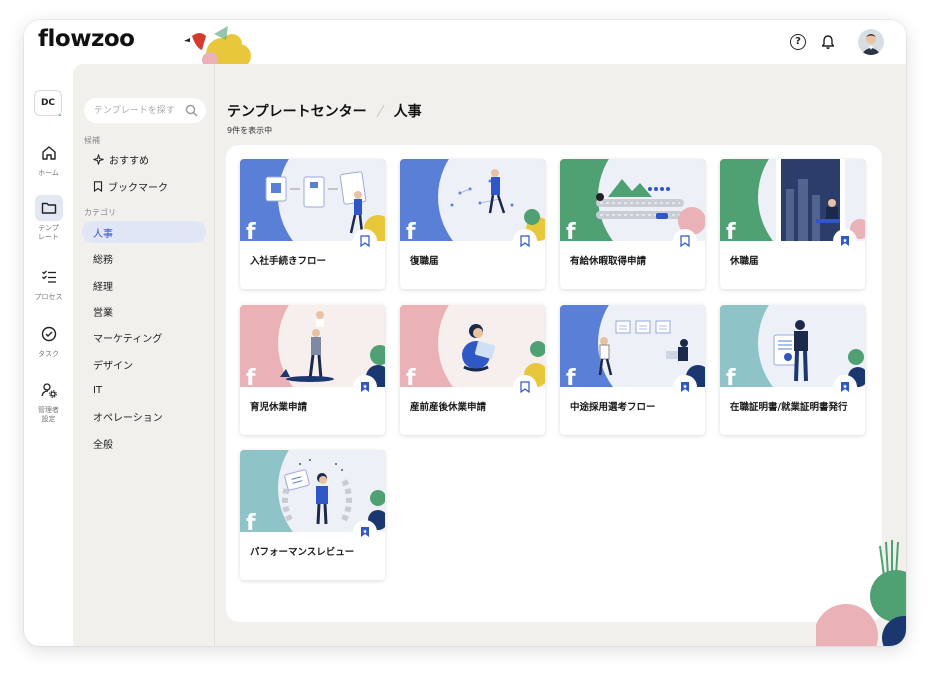  What do you see at coordinates (60, 114) in the screenshot?
I see `chevron-down-icon: ⌄` at bounding box center [60, 114].